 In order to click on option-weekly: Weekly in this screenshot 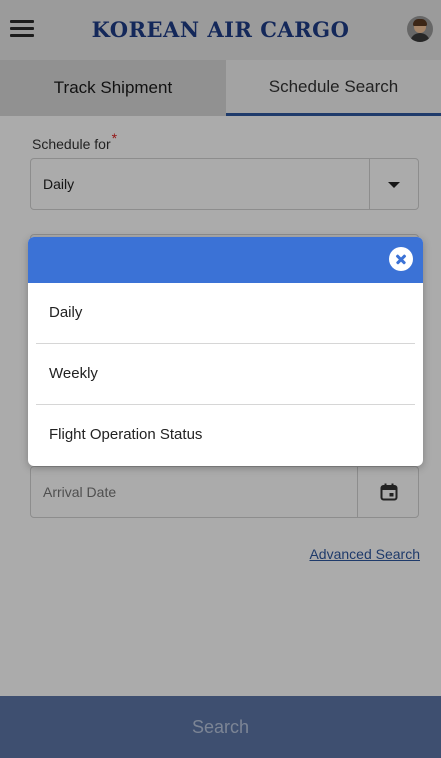, I will do `click(225, 374)`.